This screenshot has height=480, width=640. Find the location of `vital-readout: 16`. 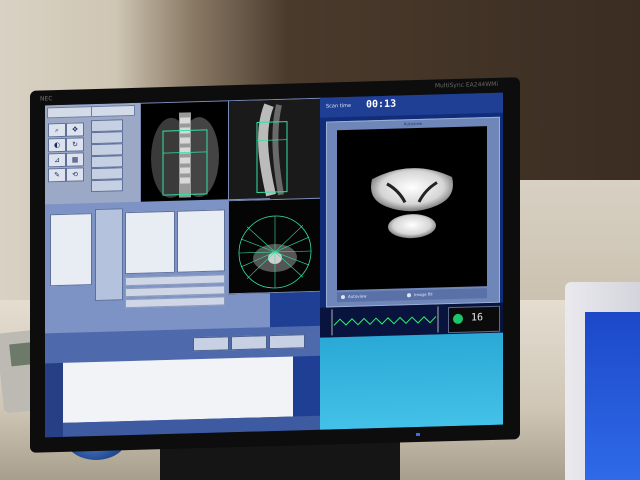

vital-readout: 16 is located at coordinates (474, 319).